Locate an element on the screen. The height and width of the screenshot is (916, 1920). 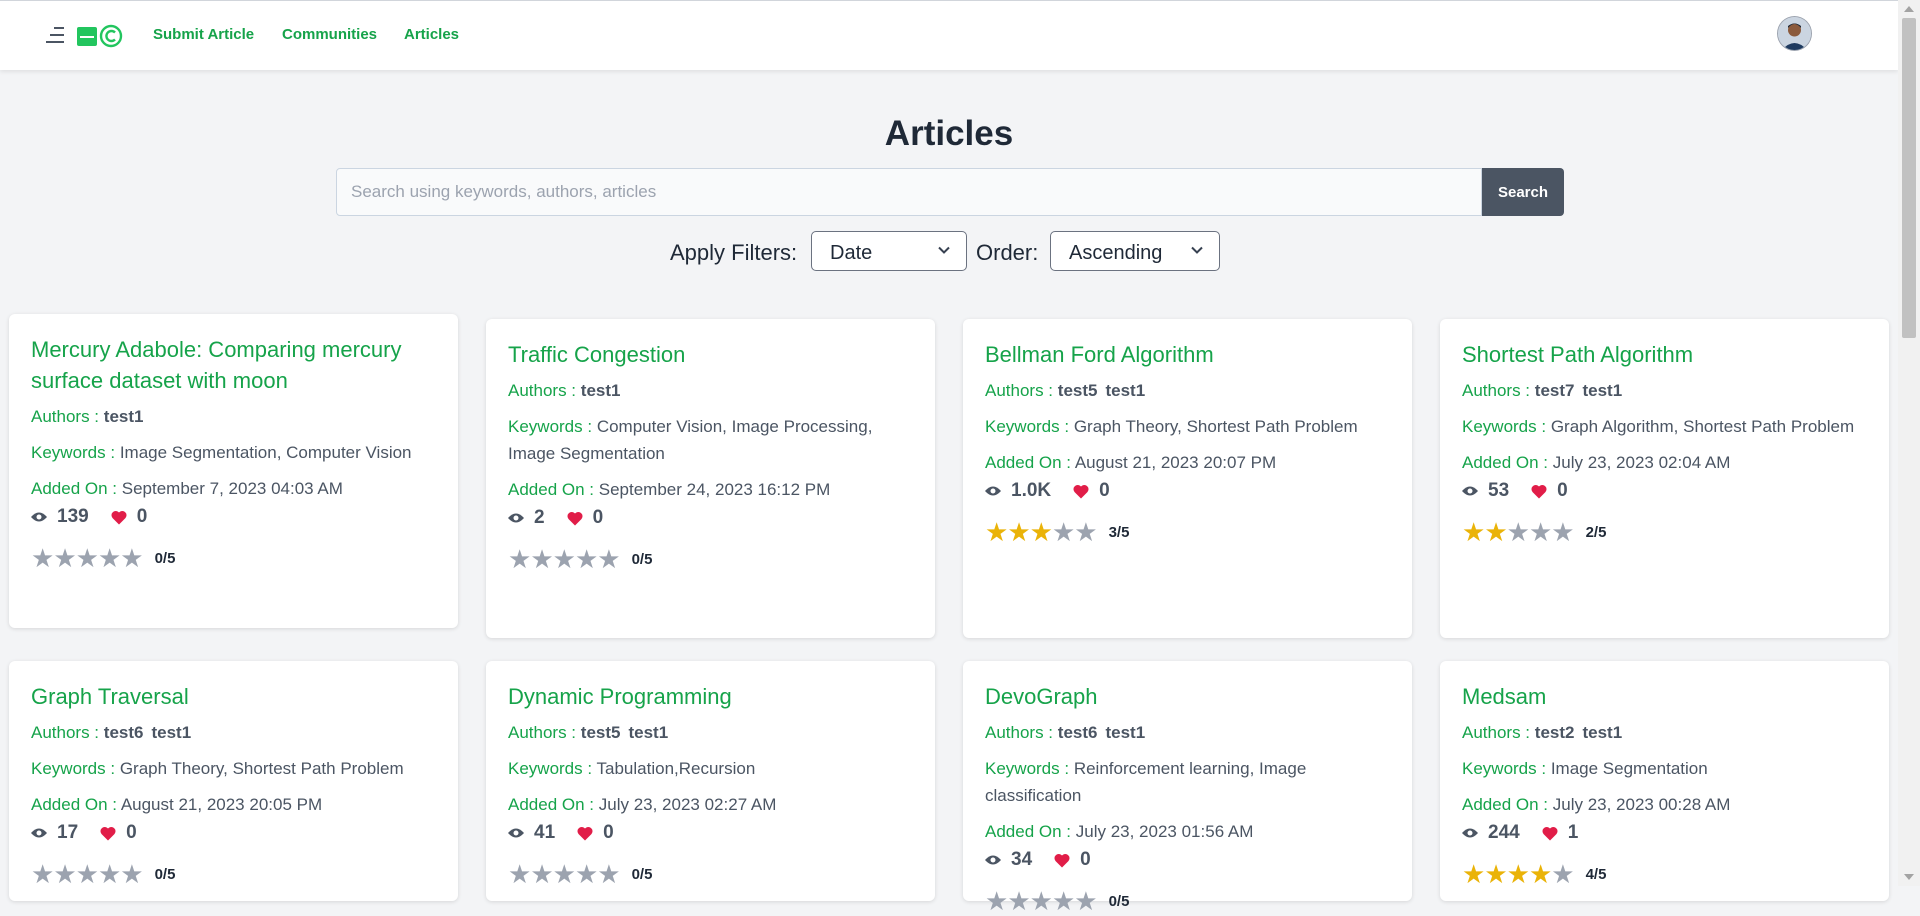
article-title: Dynamic Programming is located at coordinates (710, 696).